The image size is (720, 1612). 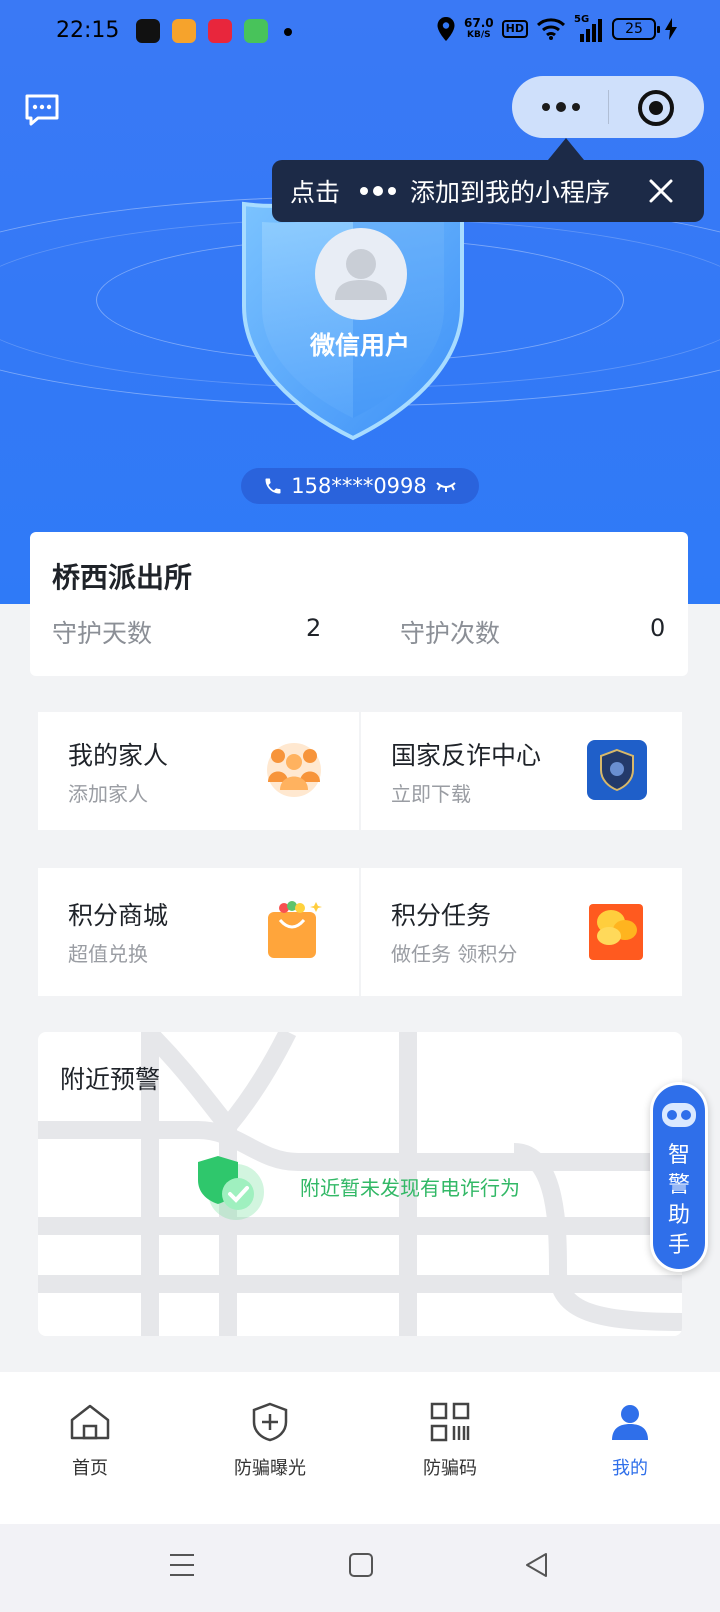 What do you see at coordinates (441, 915) in the screenshot?
I see `tile-title: 积分任务` at bounding box center [441, 915].